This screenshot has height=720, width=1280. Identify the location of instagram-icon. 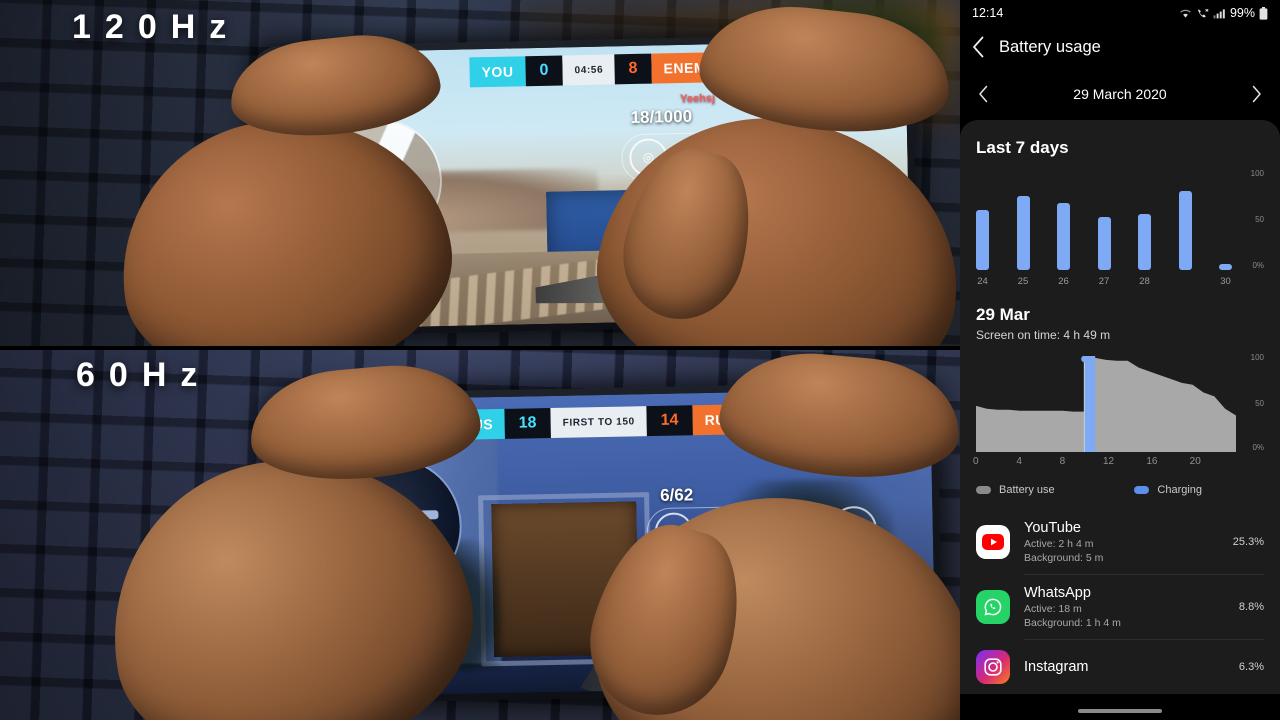
(993, 667).